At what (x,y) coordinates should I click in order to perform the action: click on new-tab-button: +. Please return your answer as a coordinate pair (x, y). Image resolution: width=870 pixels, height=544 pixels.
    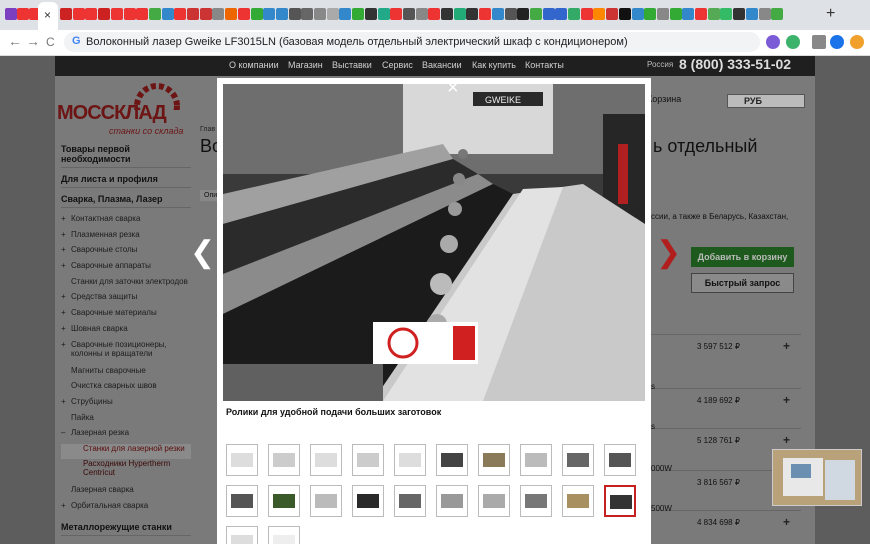
    Looking at the image, I should click on (830, 14).